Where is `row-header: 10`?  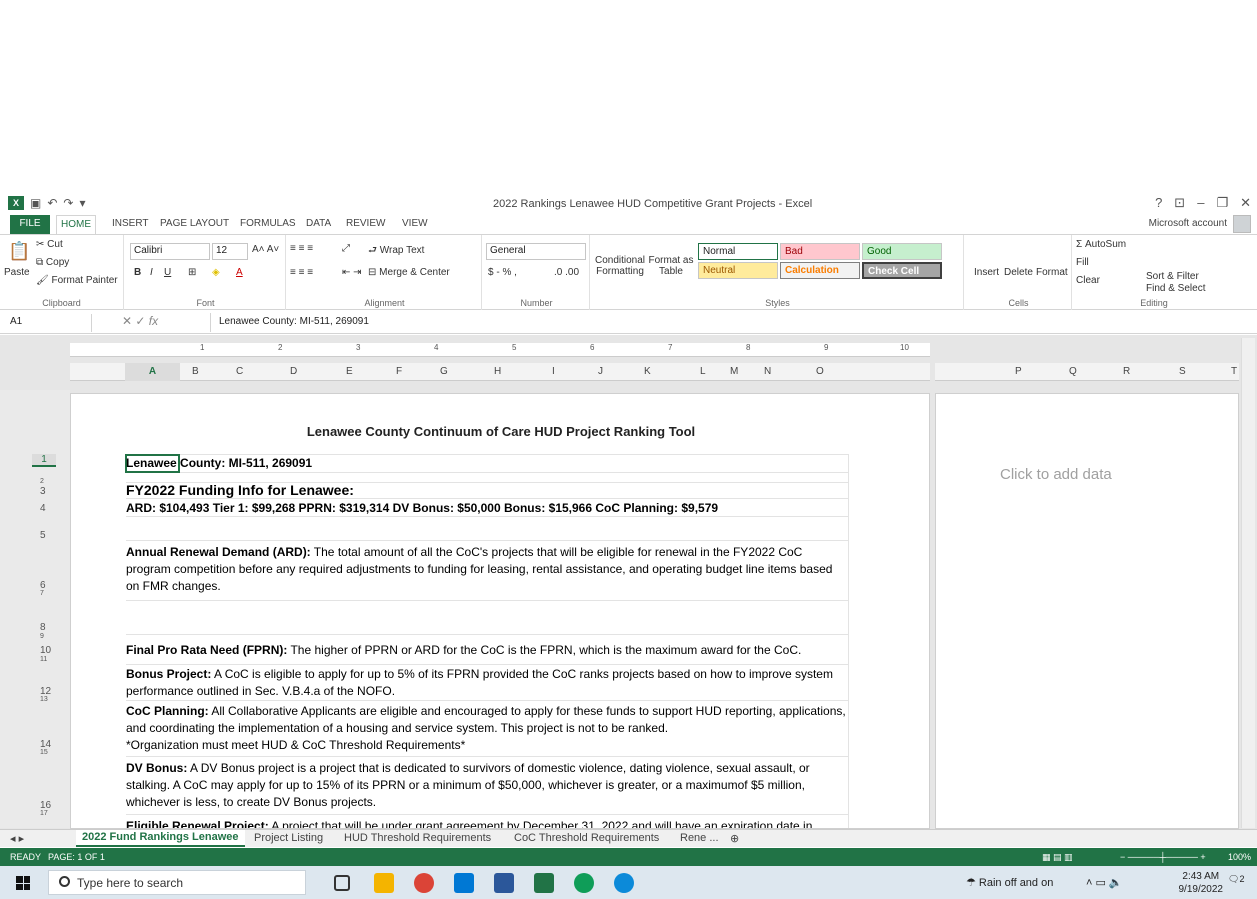
row-header: 10 is located at coordinates (45, 650).